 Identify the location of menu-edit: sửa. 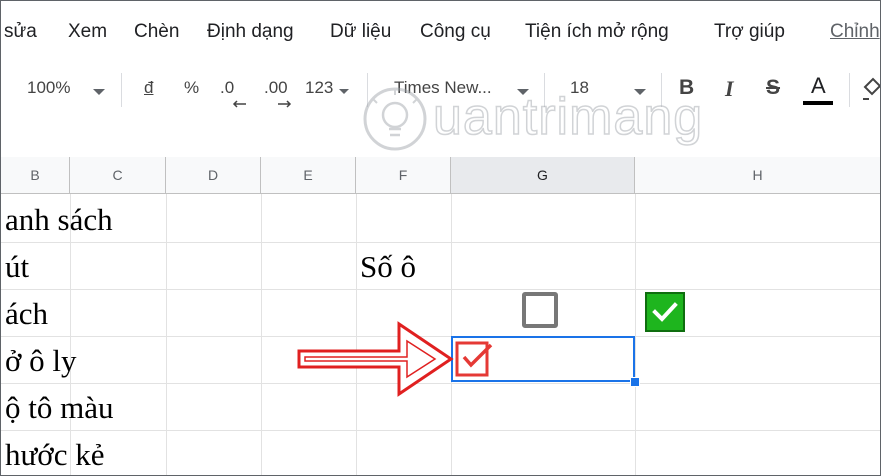
(20, 32).